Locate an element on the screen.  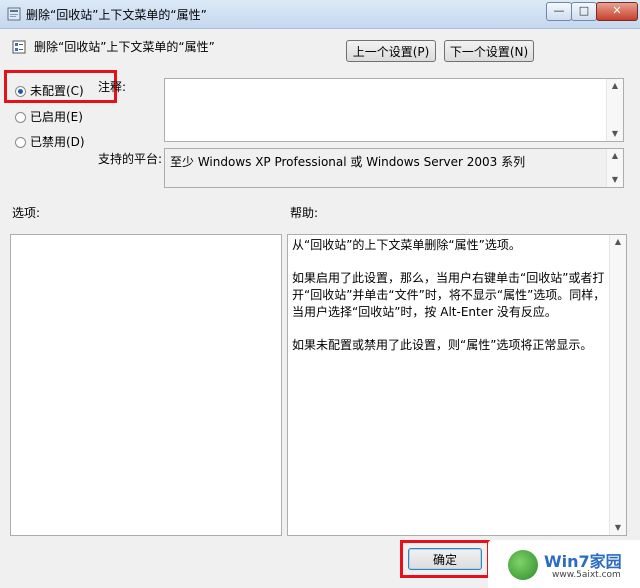
platform-scrollbar: ▲ ▼ is located at coordinates (614, 168).